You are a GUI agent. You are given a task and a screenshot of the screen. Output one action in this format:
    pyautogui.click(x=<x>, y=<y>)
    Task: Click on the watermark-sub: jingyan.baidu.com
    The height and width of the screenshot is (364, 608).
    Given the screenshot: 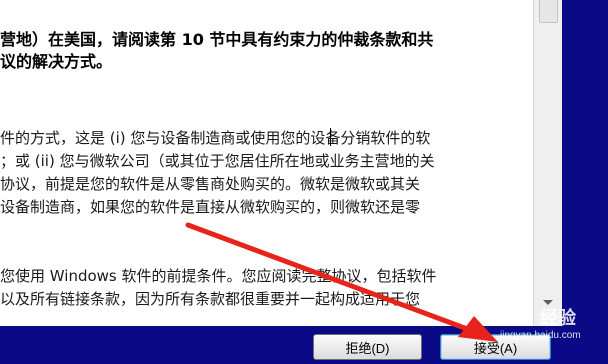 What is the action you would take?
    pyautogui.click(x=540, y=335)
    